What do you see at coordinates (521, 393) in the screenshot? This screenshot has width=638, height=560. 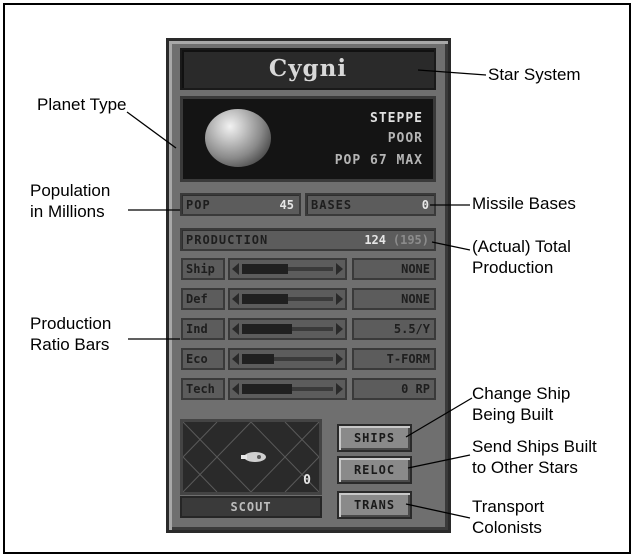 I see `callout-change-ship-line1: Change Ship` at bounding box center [521, 393].